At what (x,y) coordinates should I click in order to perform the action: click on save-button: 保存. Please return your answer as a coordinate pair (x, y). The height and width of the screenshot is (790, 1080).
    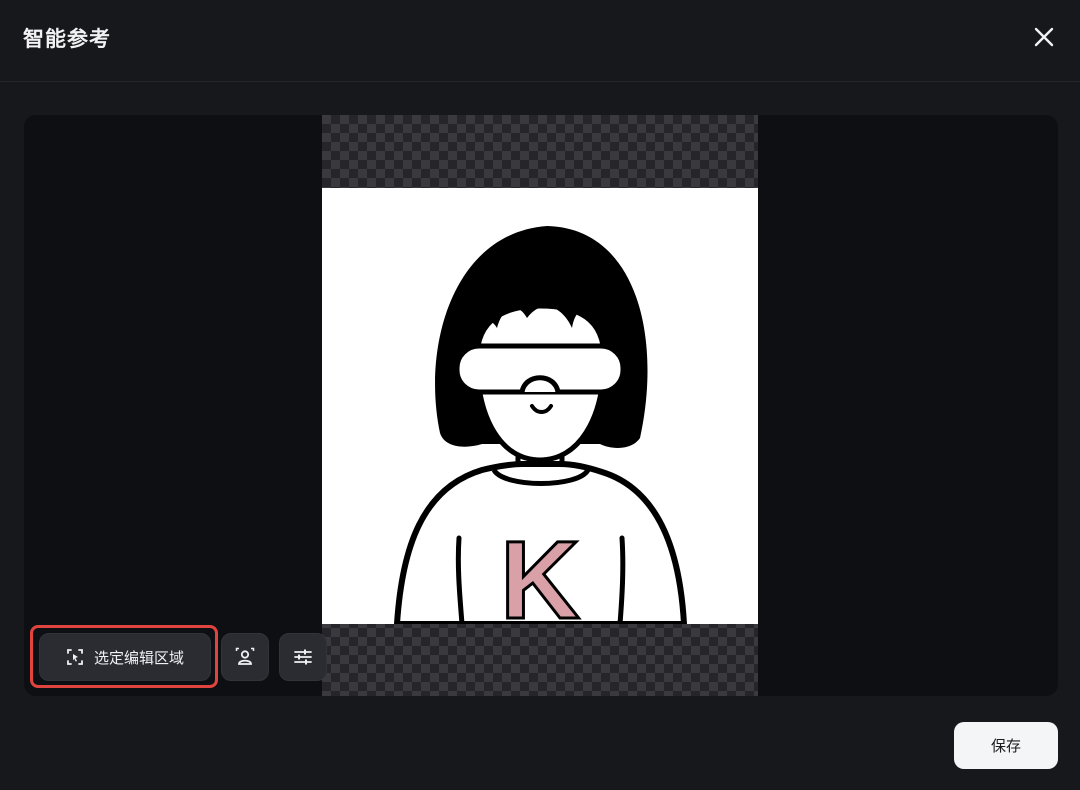
    Looking at the image, I should click on (1006, 745).